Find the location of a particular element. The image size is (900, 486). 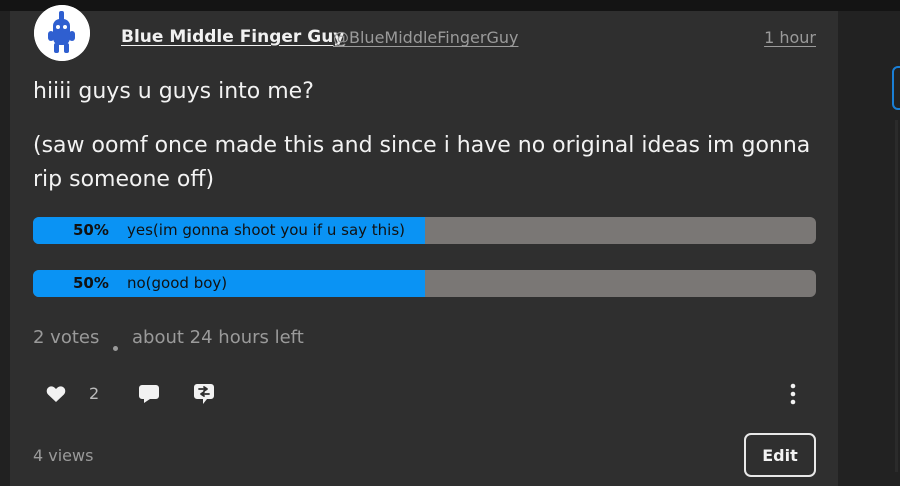

poll-option-label: yes(im gonna shoot you if u say this) is located at coordinates (266, 230).